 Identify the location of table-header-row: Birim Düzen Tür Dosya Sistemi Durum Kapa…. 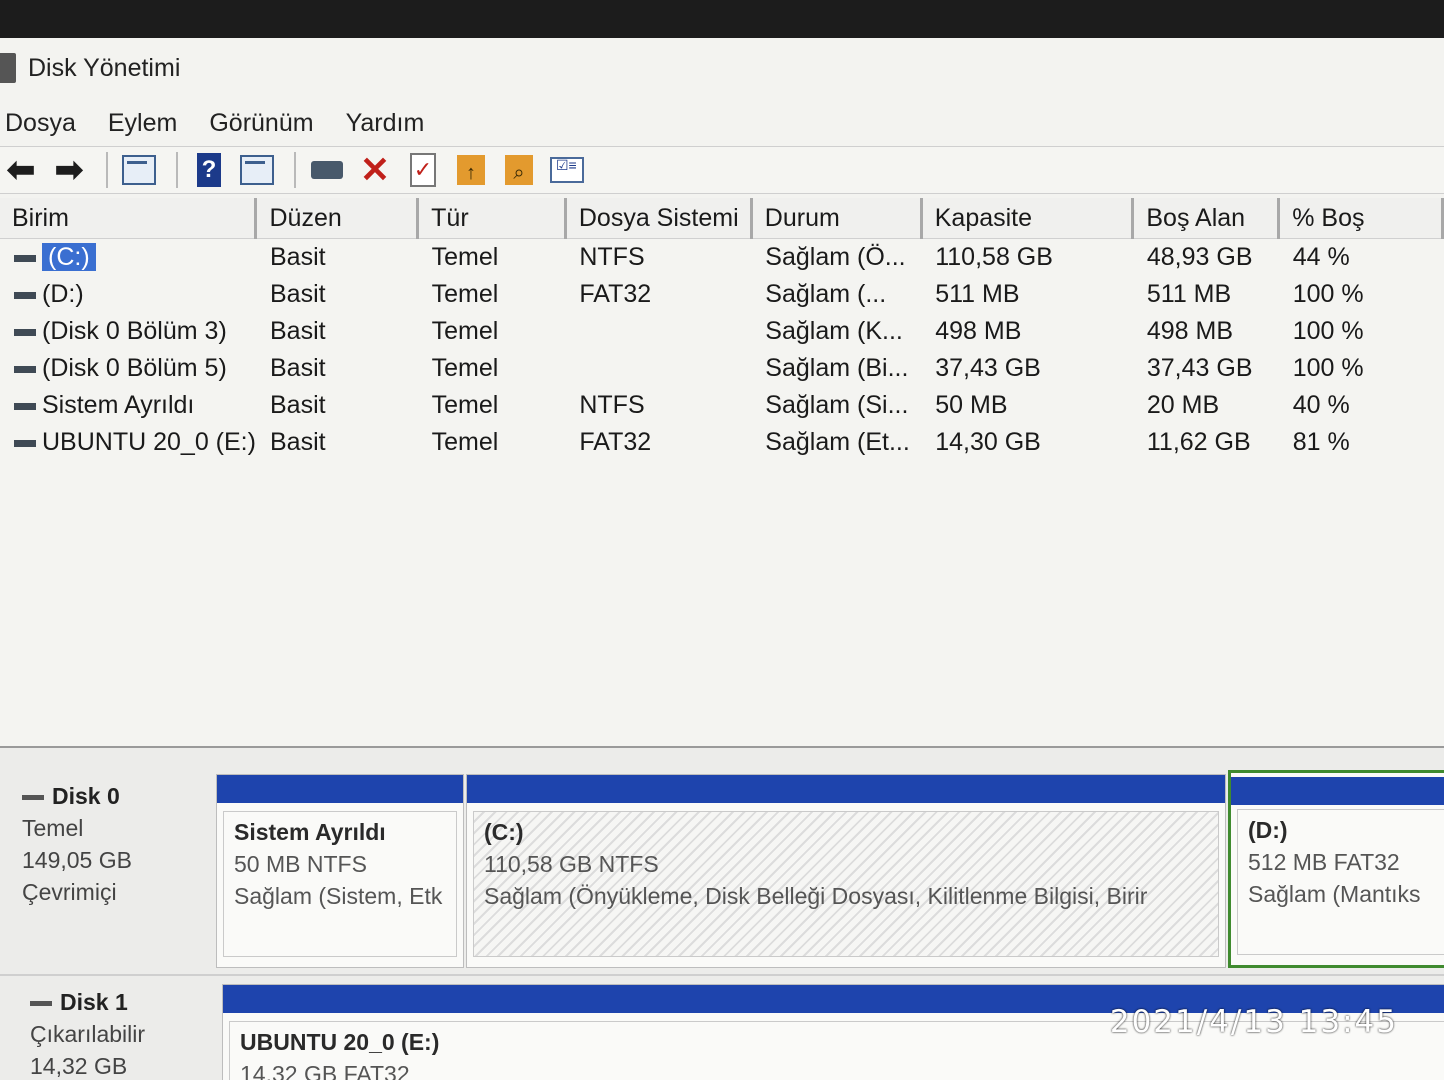
(722, 218).